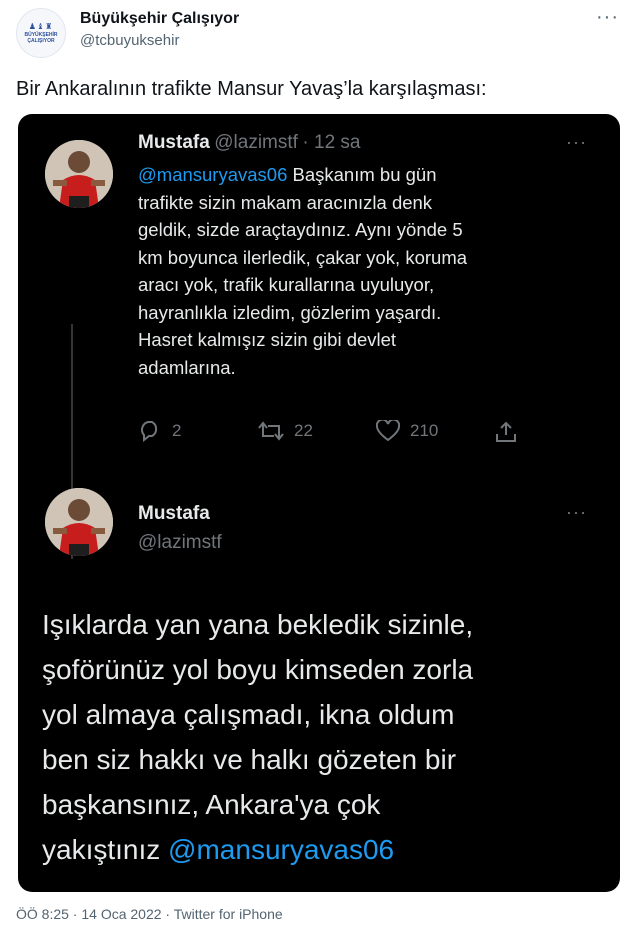  Describe the element at coordinates (258, 624) in the screenshot. I see `reply-line-0: Işıklarda yan yana bekledik sizinle,` at that location.